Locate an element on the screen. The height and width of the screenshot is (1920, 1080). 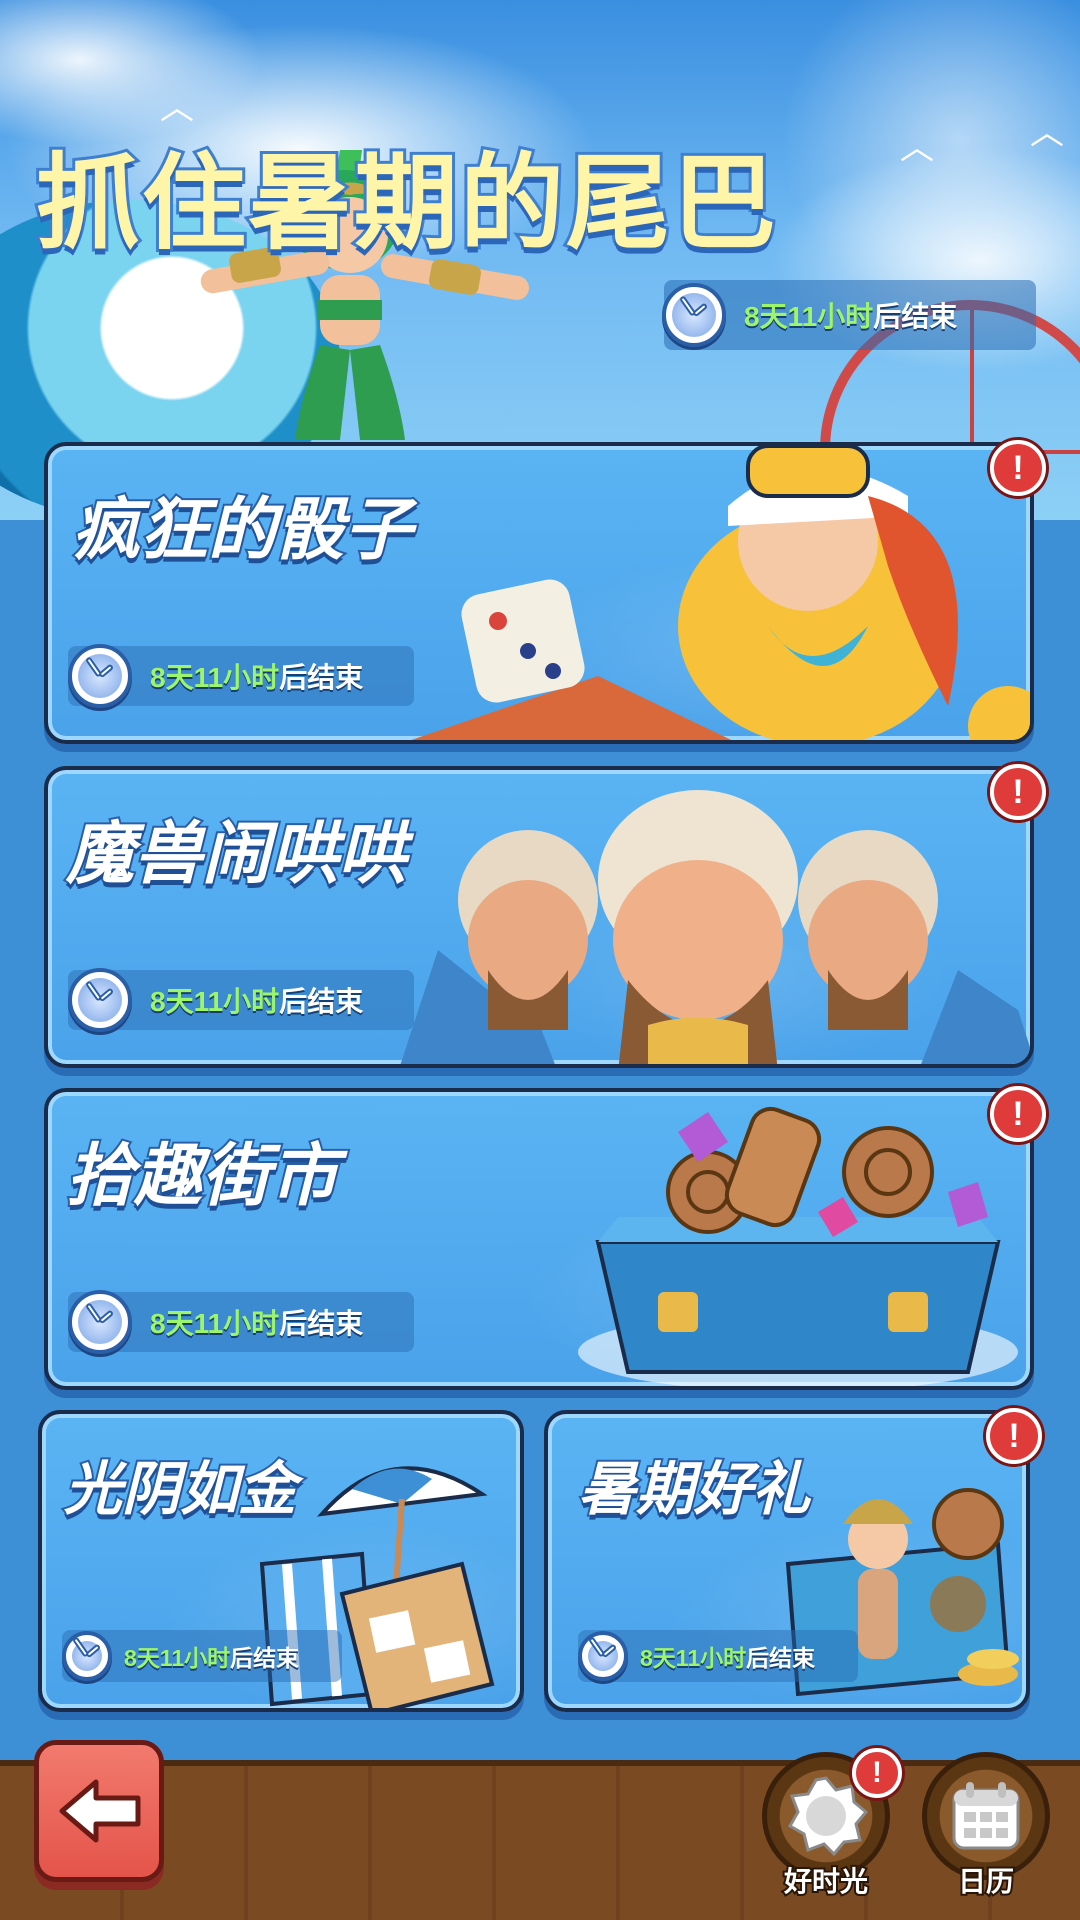
event-title: 抓住暑期的尾巴 is located at coordinates (406, 204).